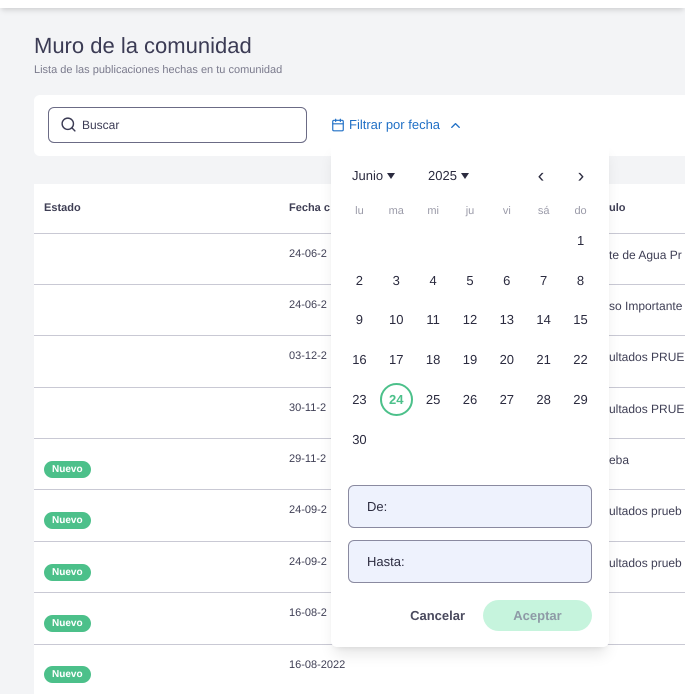 The image size is (685, 694). I want to click on search-icon, so click(68, 124).